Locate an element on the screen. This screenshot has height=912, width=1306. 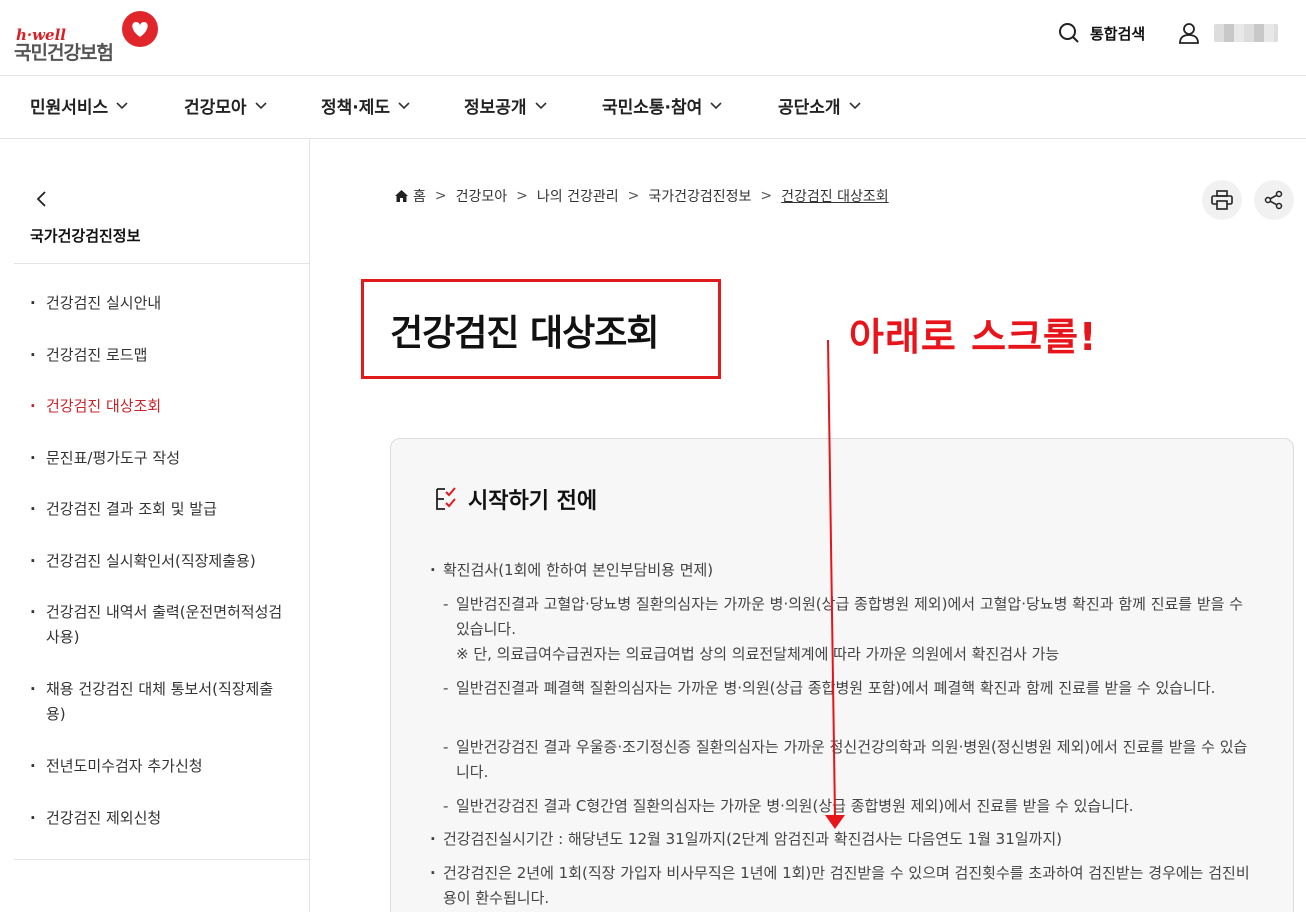
side-item-additional-request: 전년도미수검자 추가신청 is located at coordinates (161, 766).